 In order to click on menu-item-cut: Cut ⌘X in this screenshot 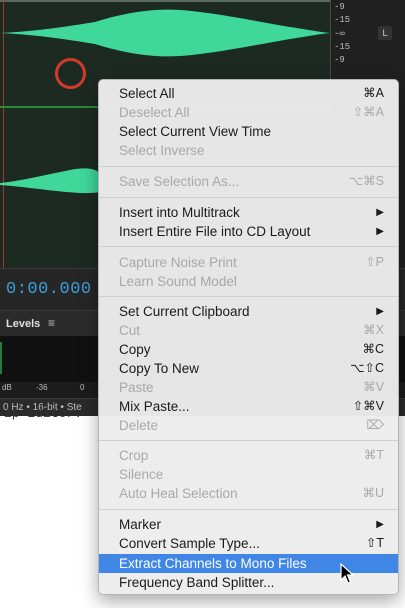, I will do `click(248, 330)`.